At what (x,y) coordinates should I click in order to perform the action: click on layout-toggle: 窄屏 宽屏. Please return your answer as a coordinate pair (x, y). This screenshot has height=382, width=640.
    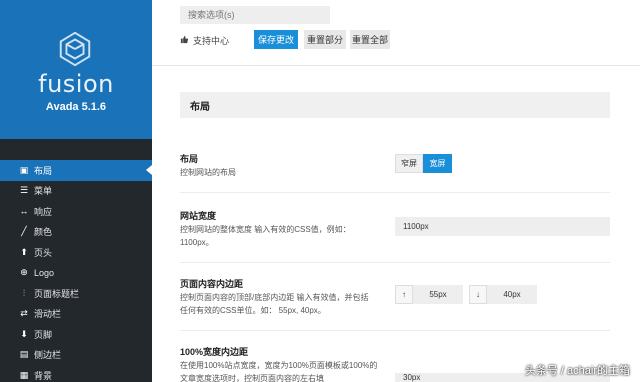
    Looking at the image, I should click on (423, 163).